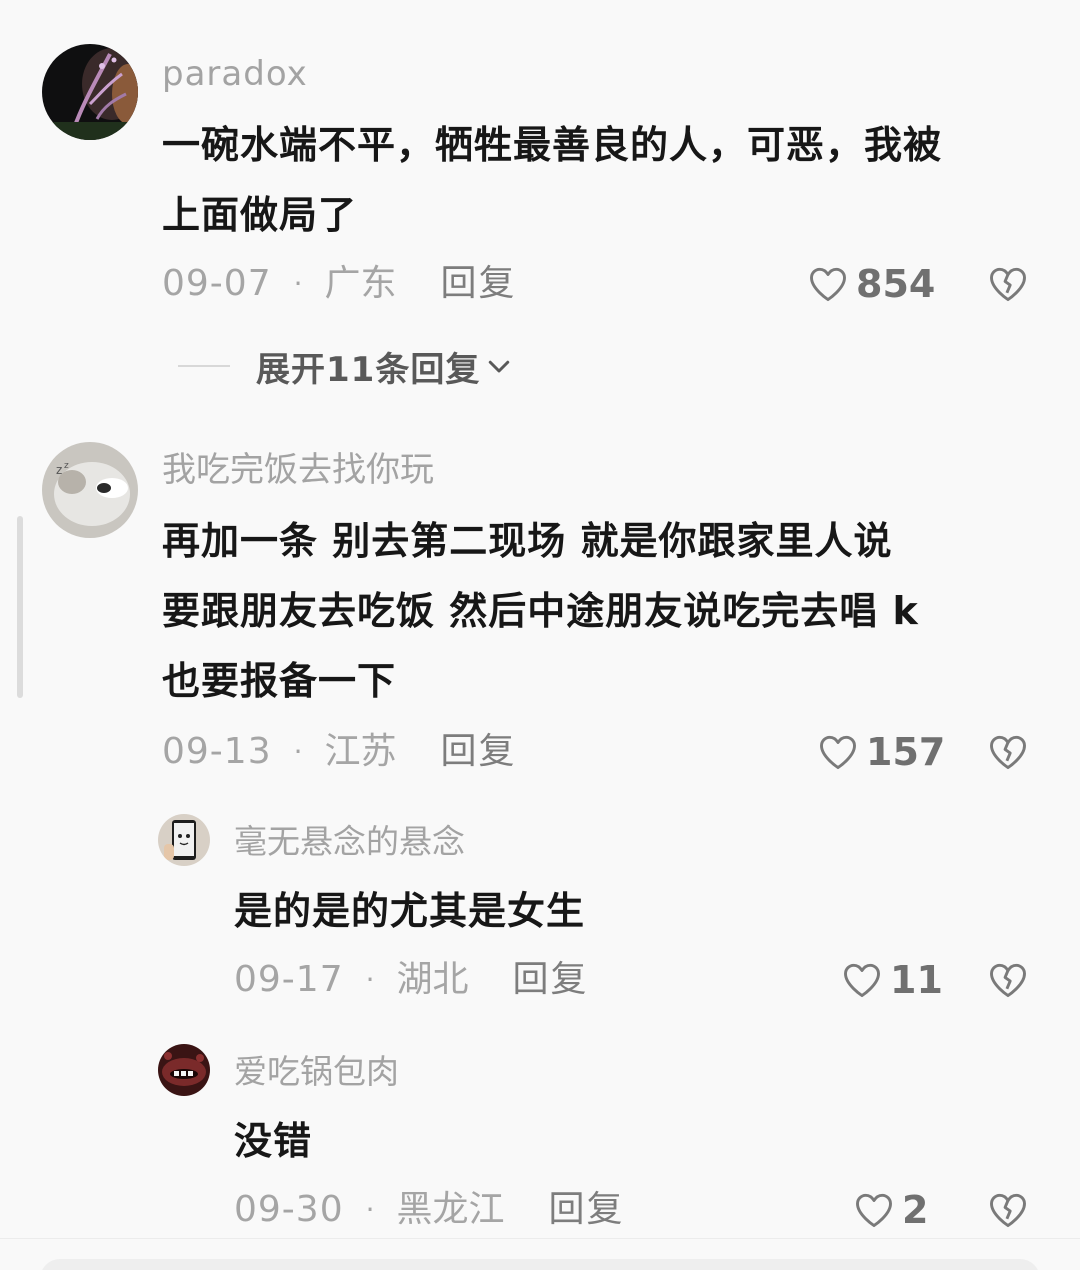  I want to click on like-button: 157, so click(880, 752).